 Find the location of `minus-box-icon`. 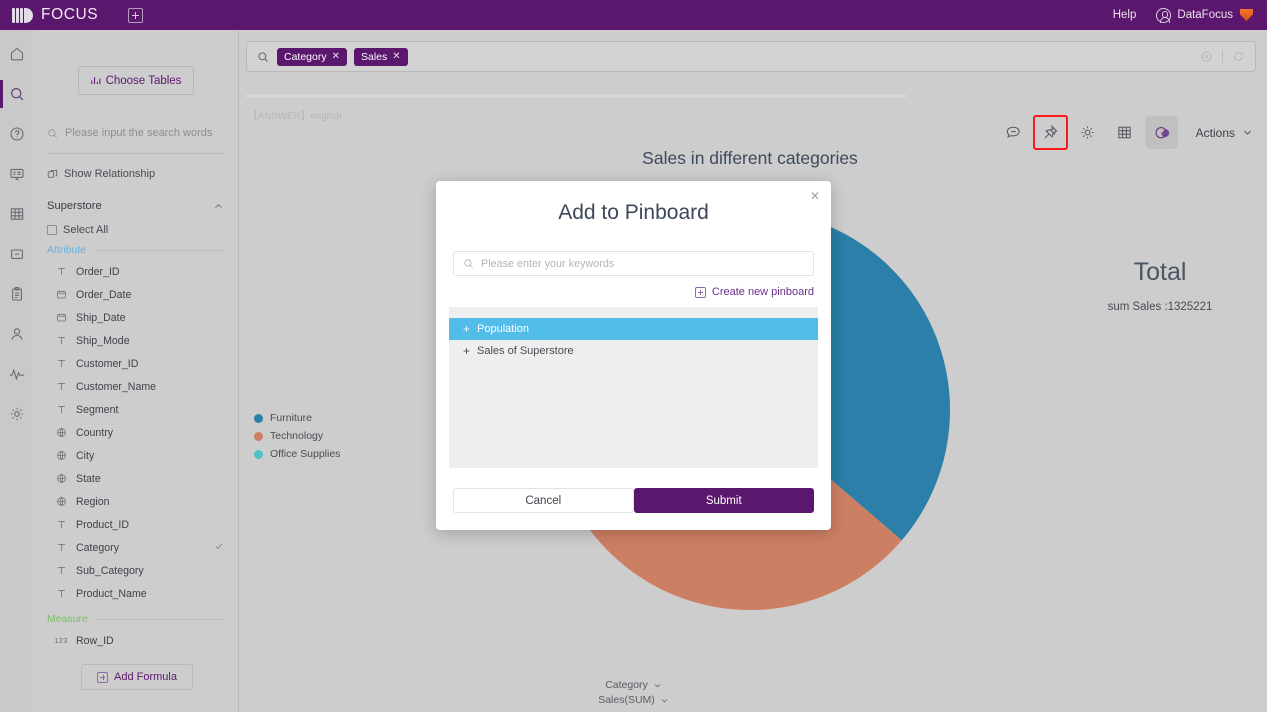

minus-box-icon is located at coordinates (16, 254).